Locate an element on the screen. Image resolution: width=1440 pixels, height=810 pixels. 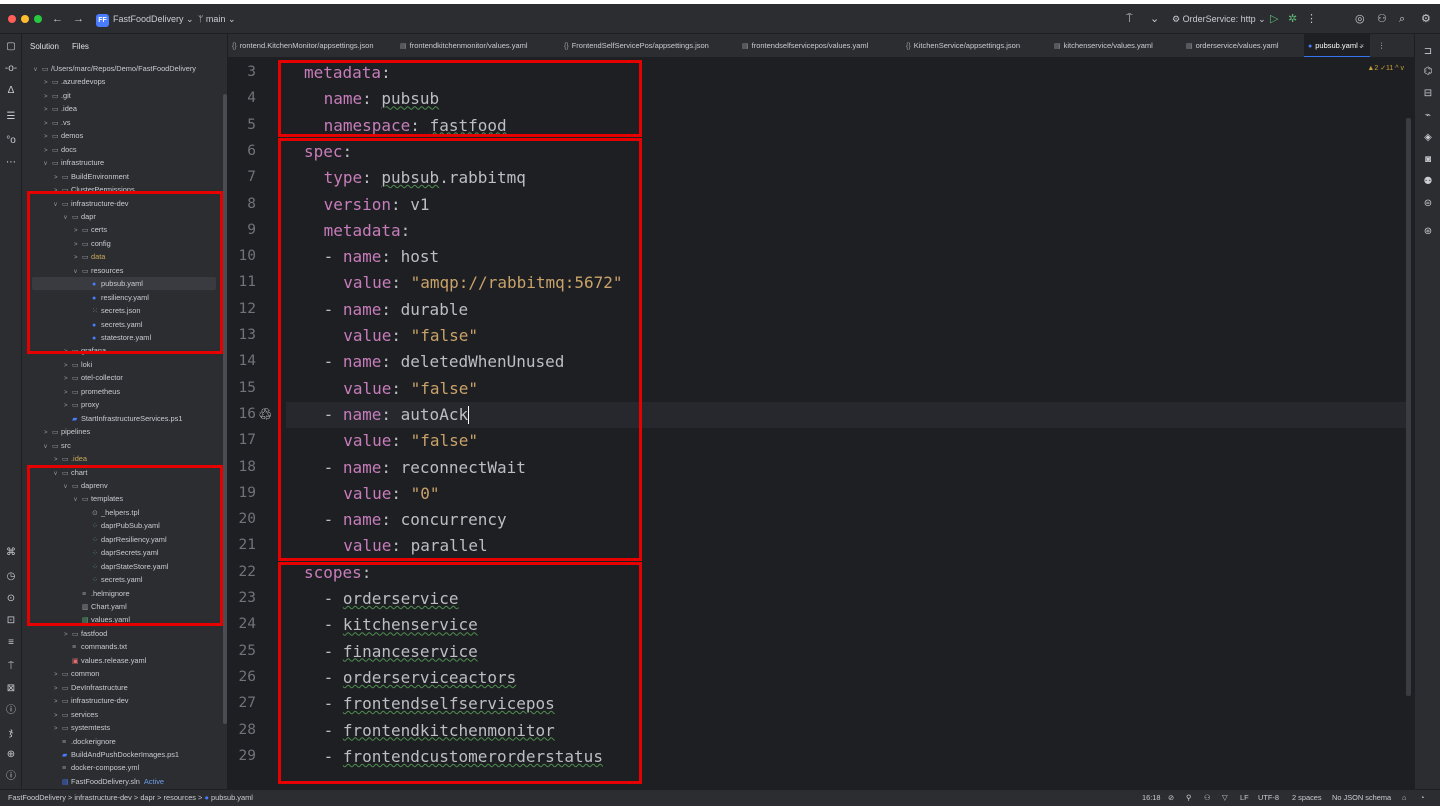
tree-file-item: ● statestore.yaml is located at coordinates (124, 337).